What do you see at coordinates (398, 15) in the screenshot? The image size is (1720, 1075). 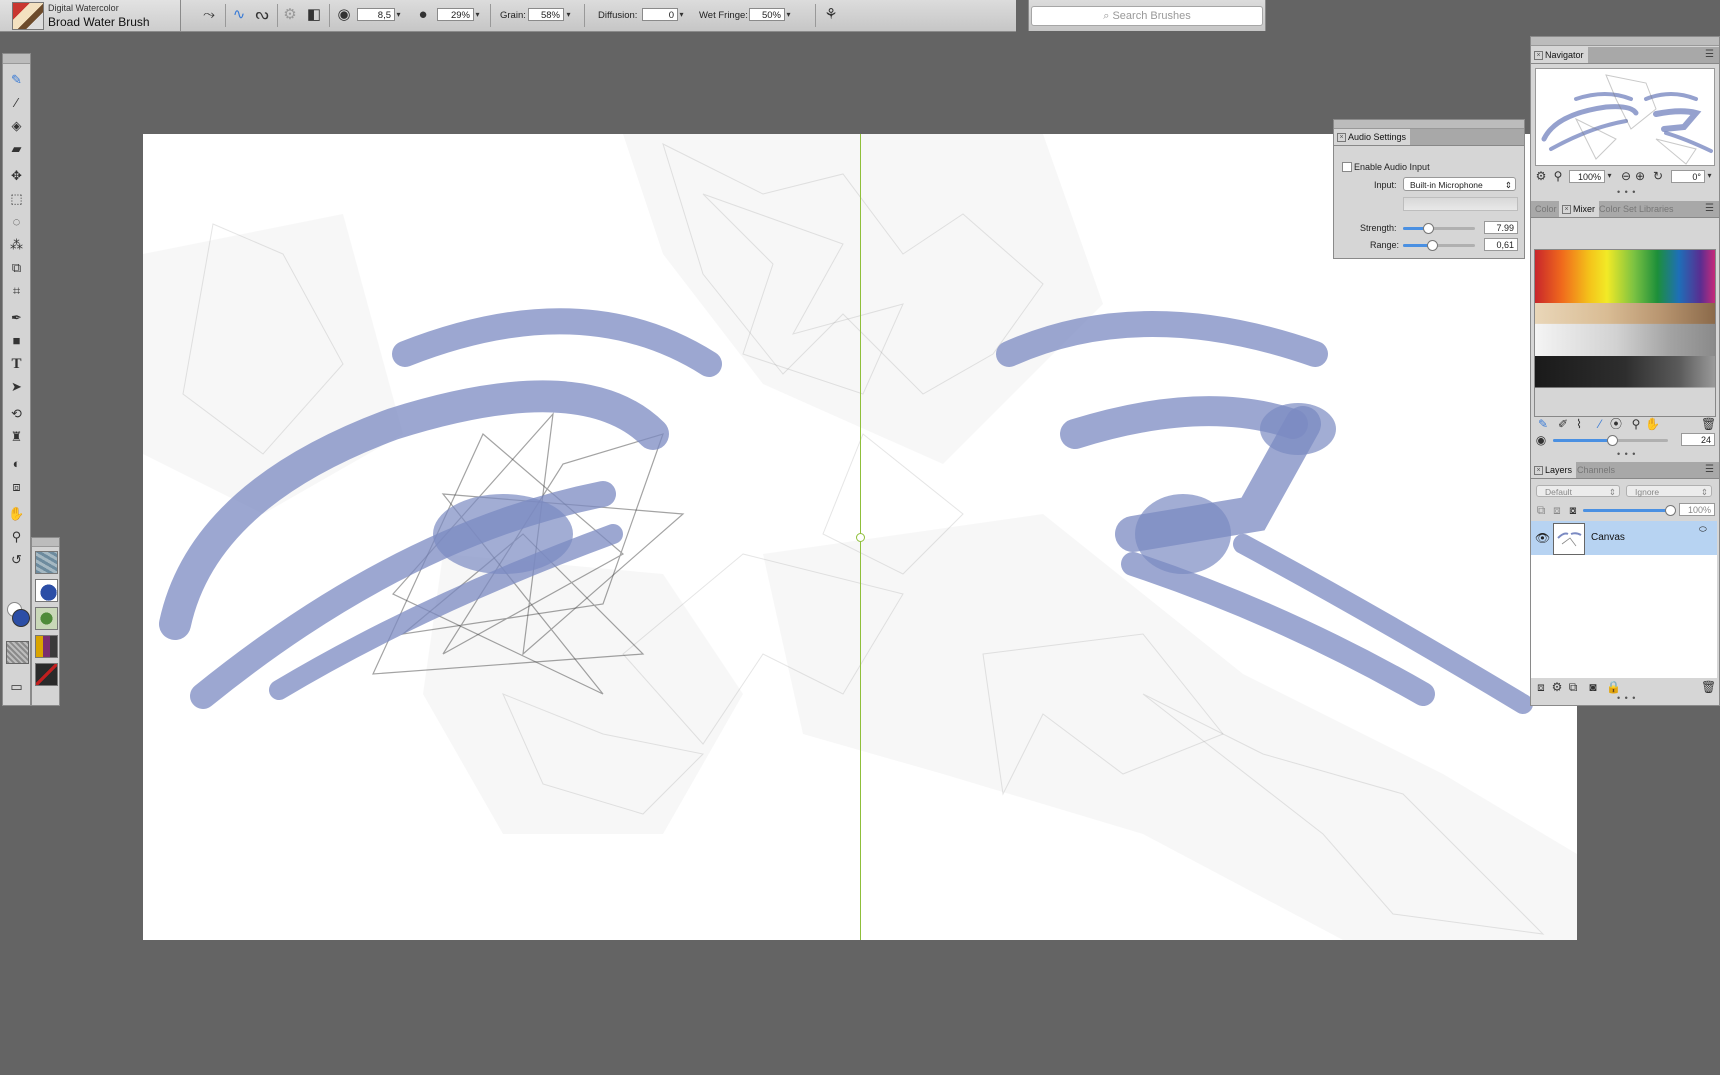 I see `size-dropdown-icon: ▾` at bounding box center [398, 15].